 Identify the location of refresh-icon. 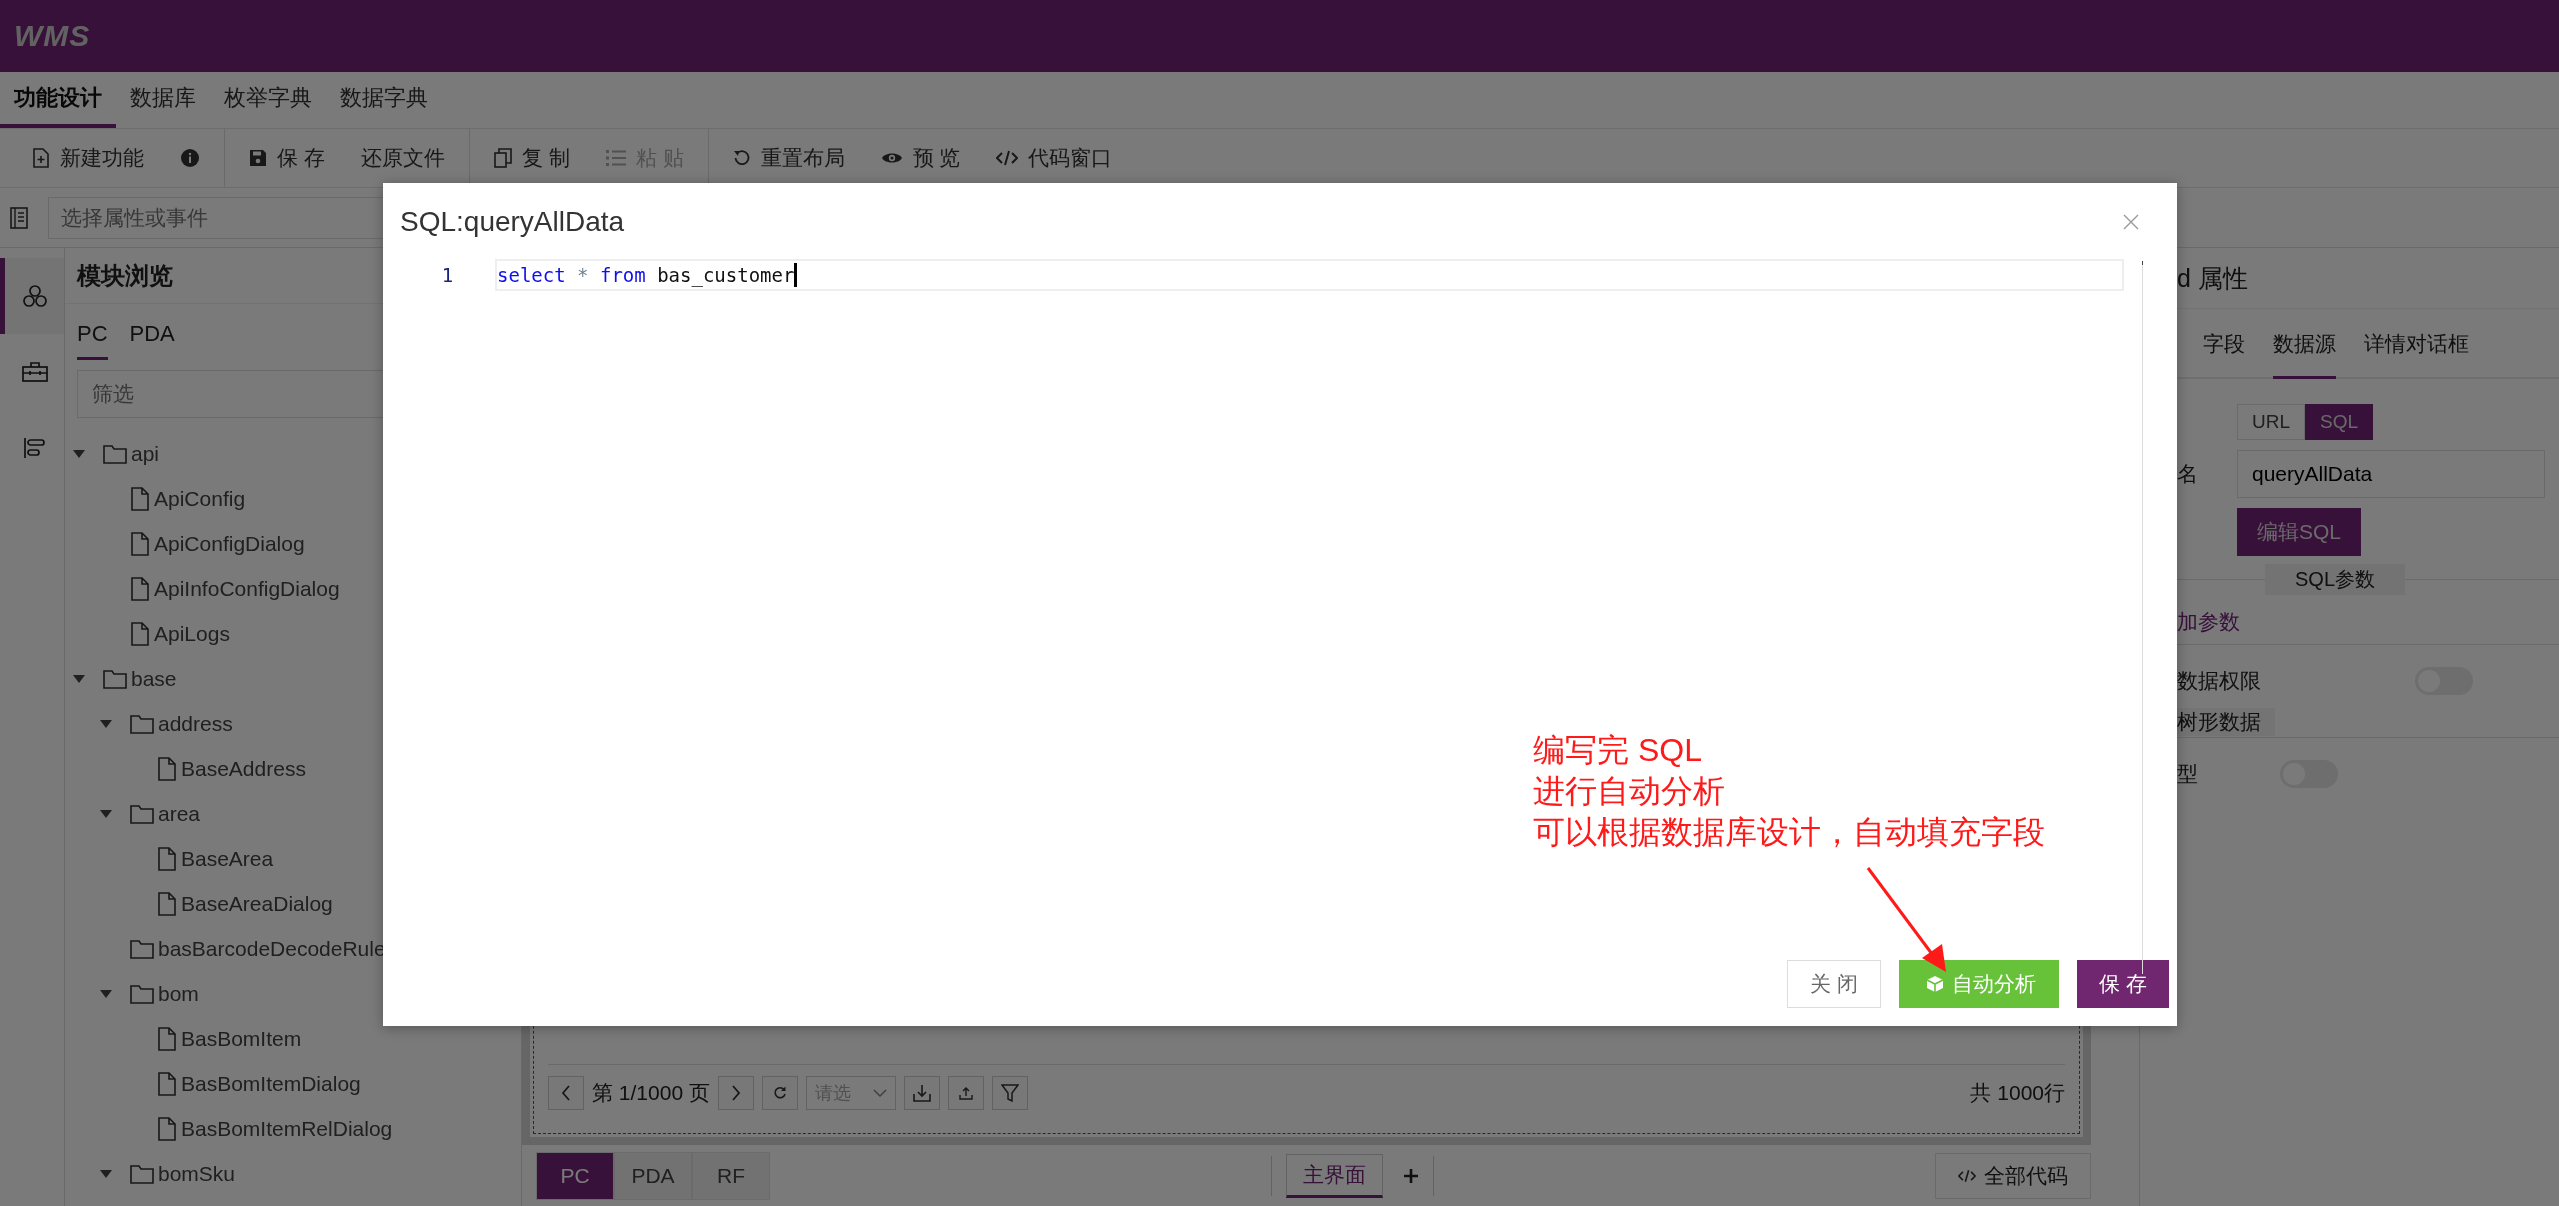
(779, 1093).